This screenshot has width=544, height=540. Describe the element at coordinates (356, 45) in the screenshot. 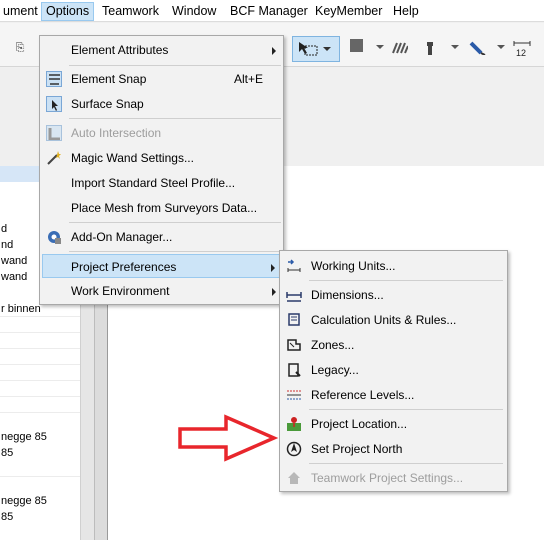

I see `fill-icon` at that location.